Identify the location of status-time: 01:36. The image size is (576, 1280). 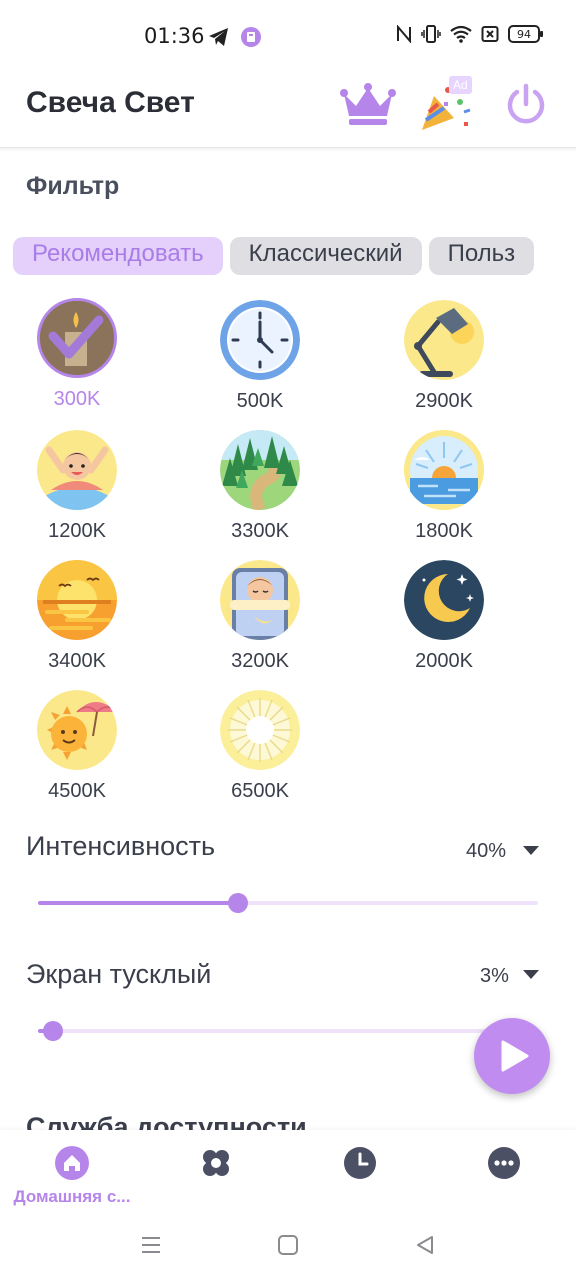
(174, 36).